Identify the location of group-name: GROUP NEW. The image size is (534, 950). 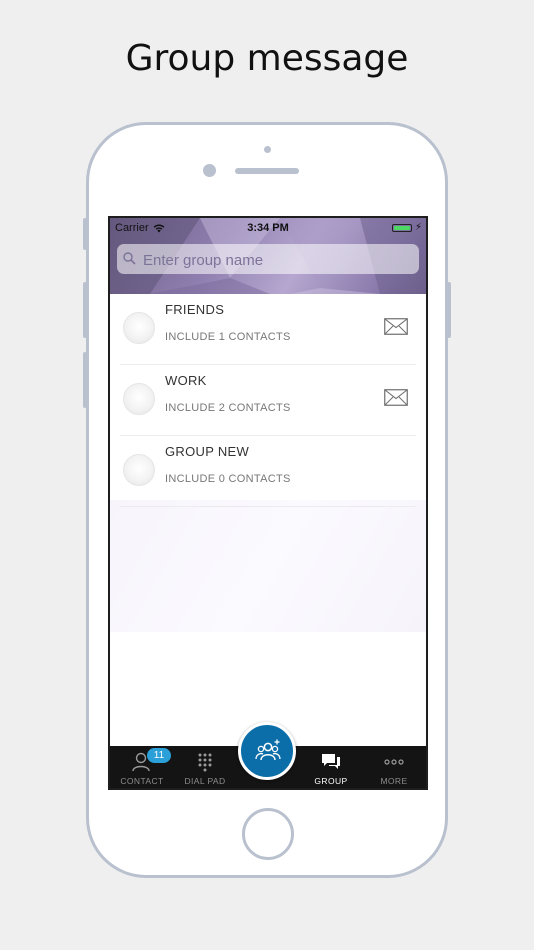
(207, 451).